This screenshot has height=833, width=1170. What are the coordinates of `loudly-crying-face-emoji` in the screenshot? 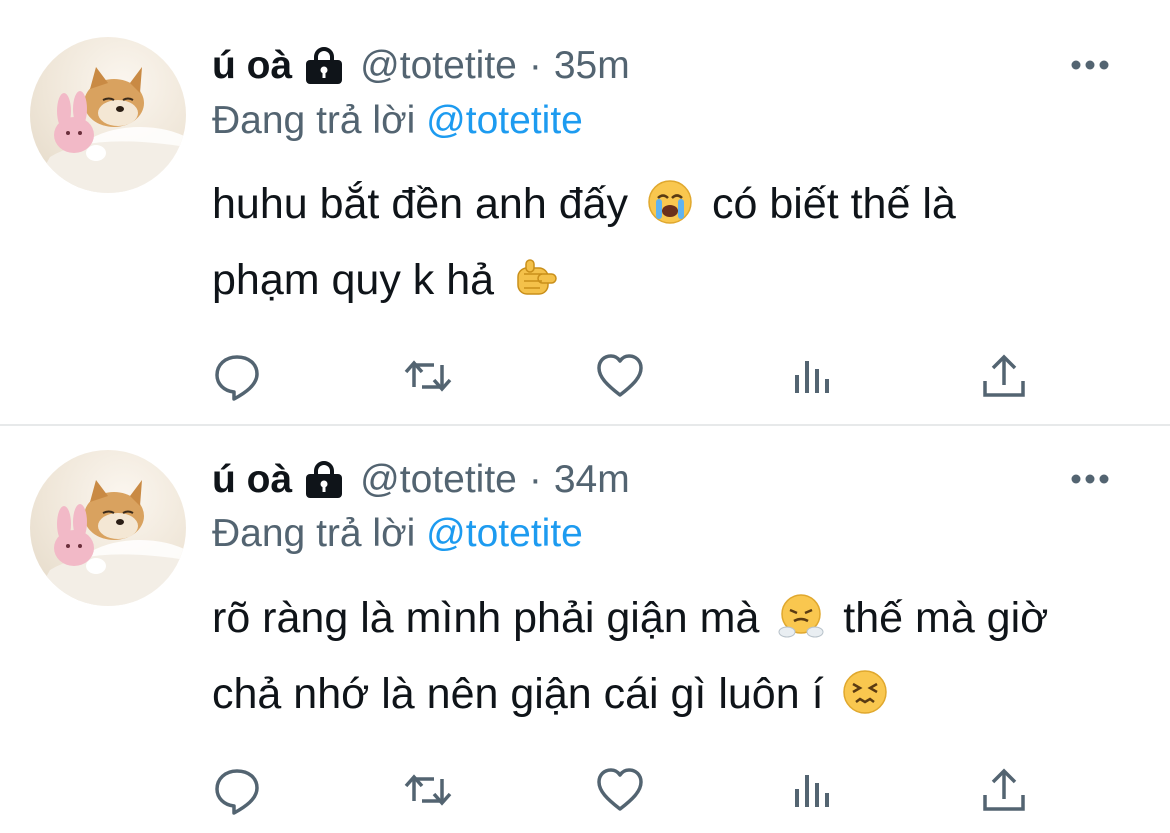 It's located at (670, 202).